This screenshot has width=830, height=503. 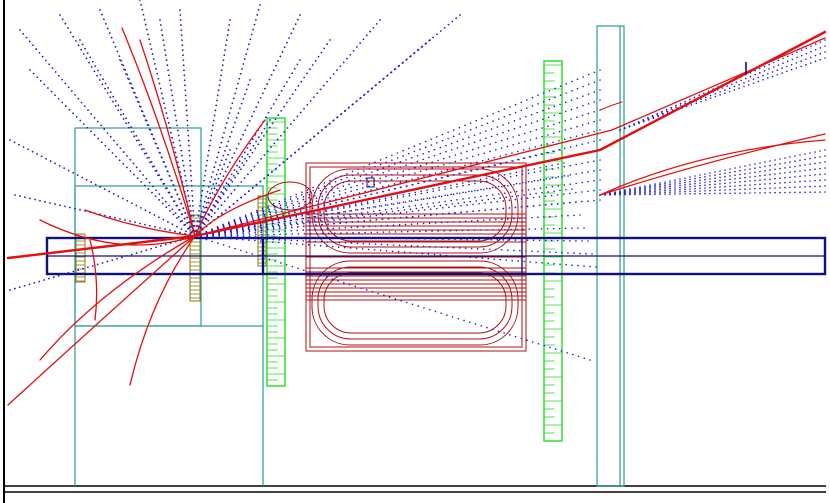 I want to click on detector-blocks, so click(x=171, y=248).